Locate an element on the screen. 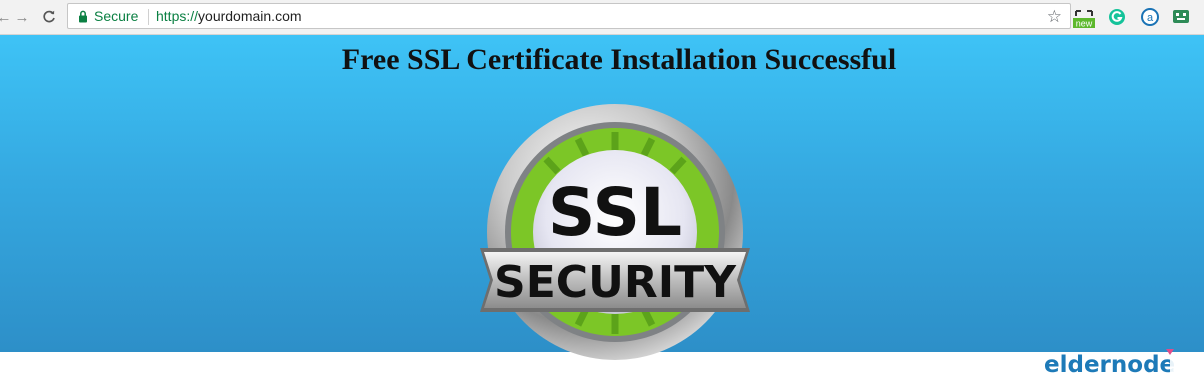  arrow-right-icon: → is located at coordinates (22, 17).